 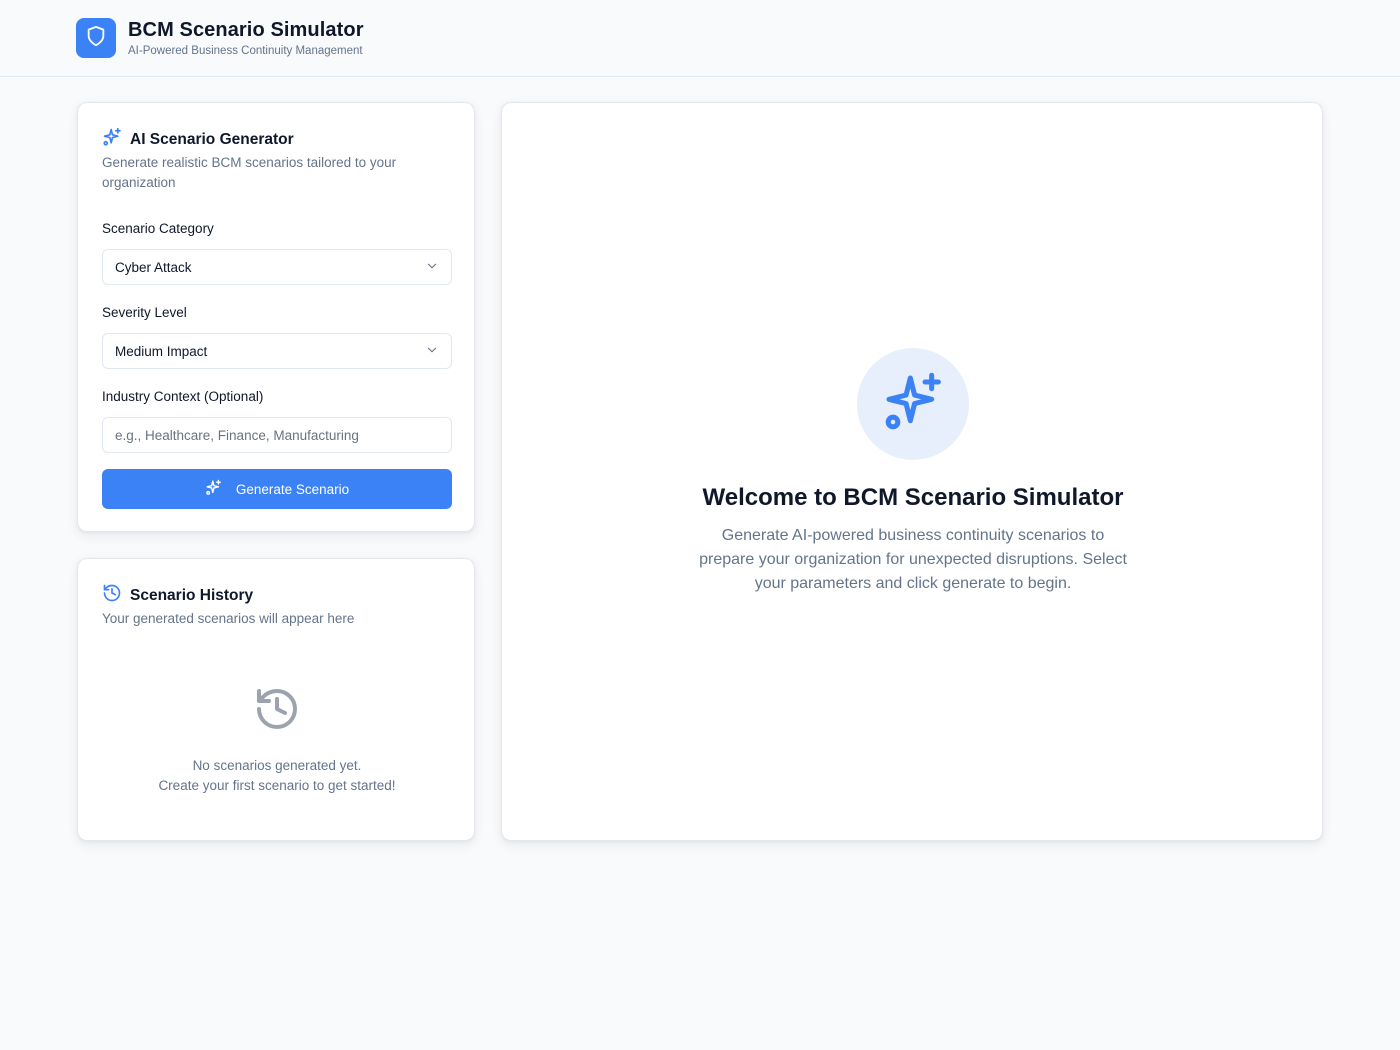 I want to click on industry-context-label: Industry Context (Optional), so click(x=183, y=396).